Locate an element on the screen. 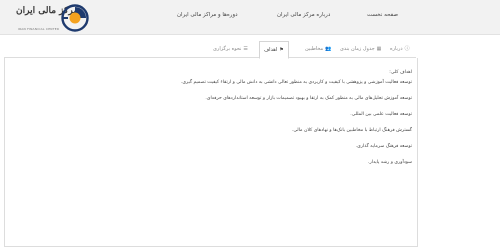 The height and width of the screenshot is (247, 500). content-heading: اهداف کلی: is located at coordinates (400, 72).